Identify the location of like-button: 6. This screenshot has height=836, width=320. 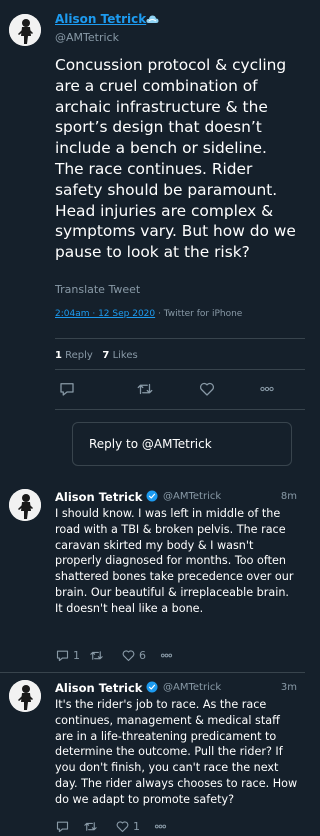
(133, 655).